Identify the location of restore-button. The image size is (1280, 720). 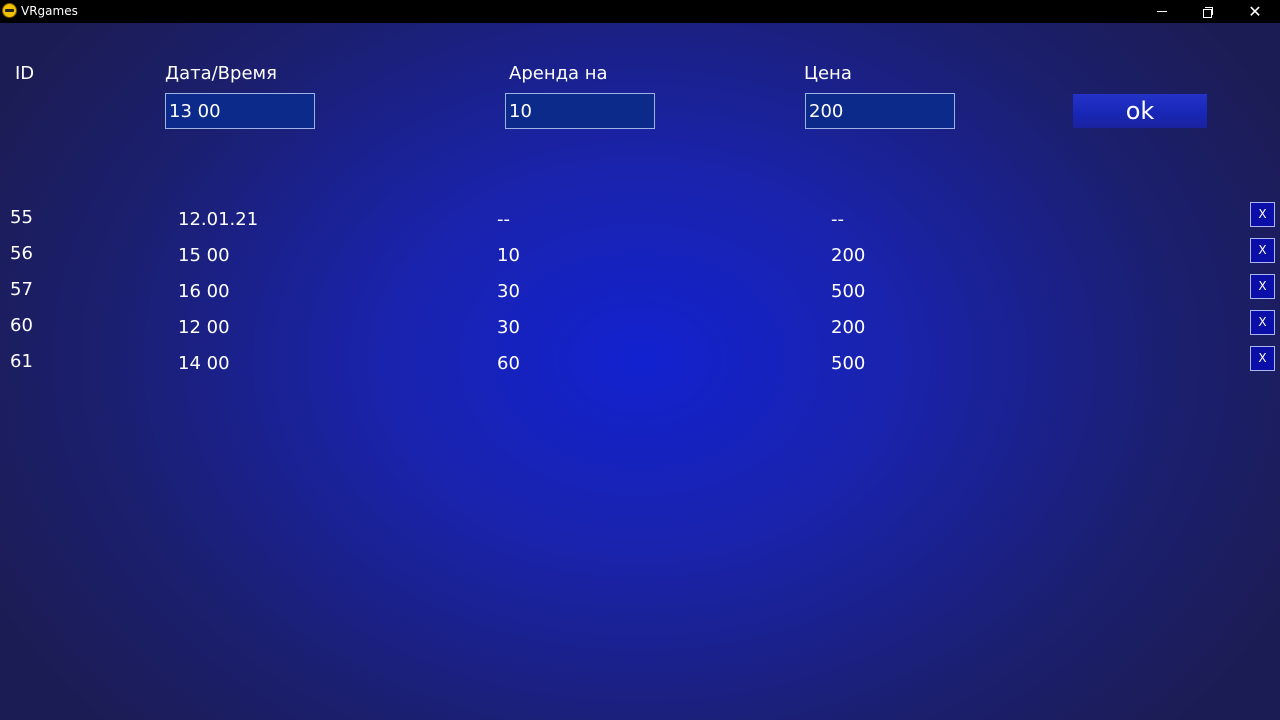
(1208, 11).